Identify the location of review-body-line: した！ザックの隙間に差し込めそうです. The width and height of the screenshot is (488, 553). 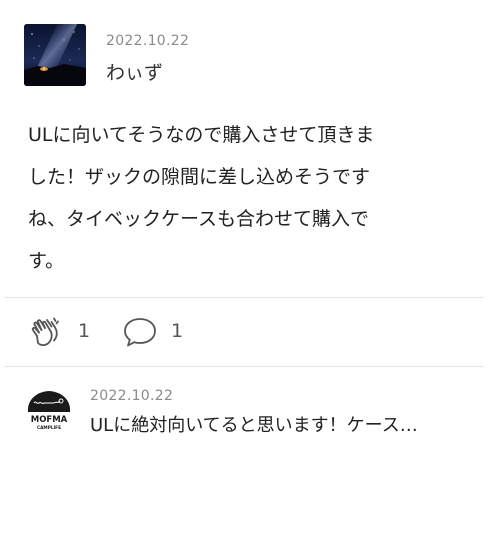
(199, 177).